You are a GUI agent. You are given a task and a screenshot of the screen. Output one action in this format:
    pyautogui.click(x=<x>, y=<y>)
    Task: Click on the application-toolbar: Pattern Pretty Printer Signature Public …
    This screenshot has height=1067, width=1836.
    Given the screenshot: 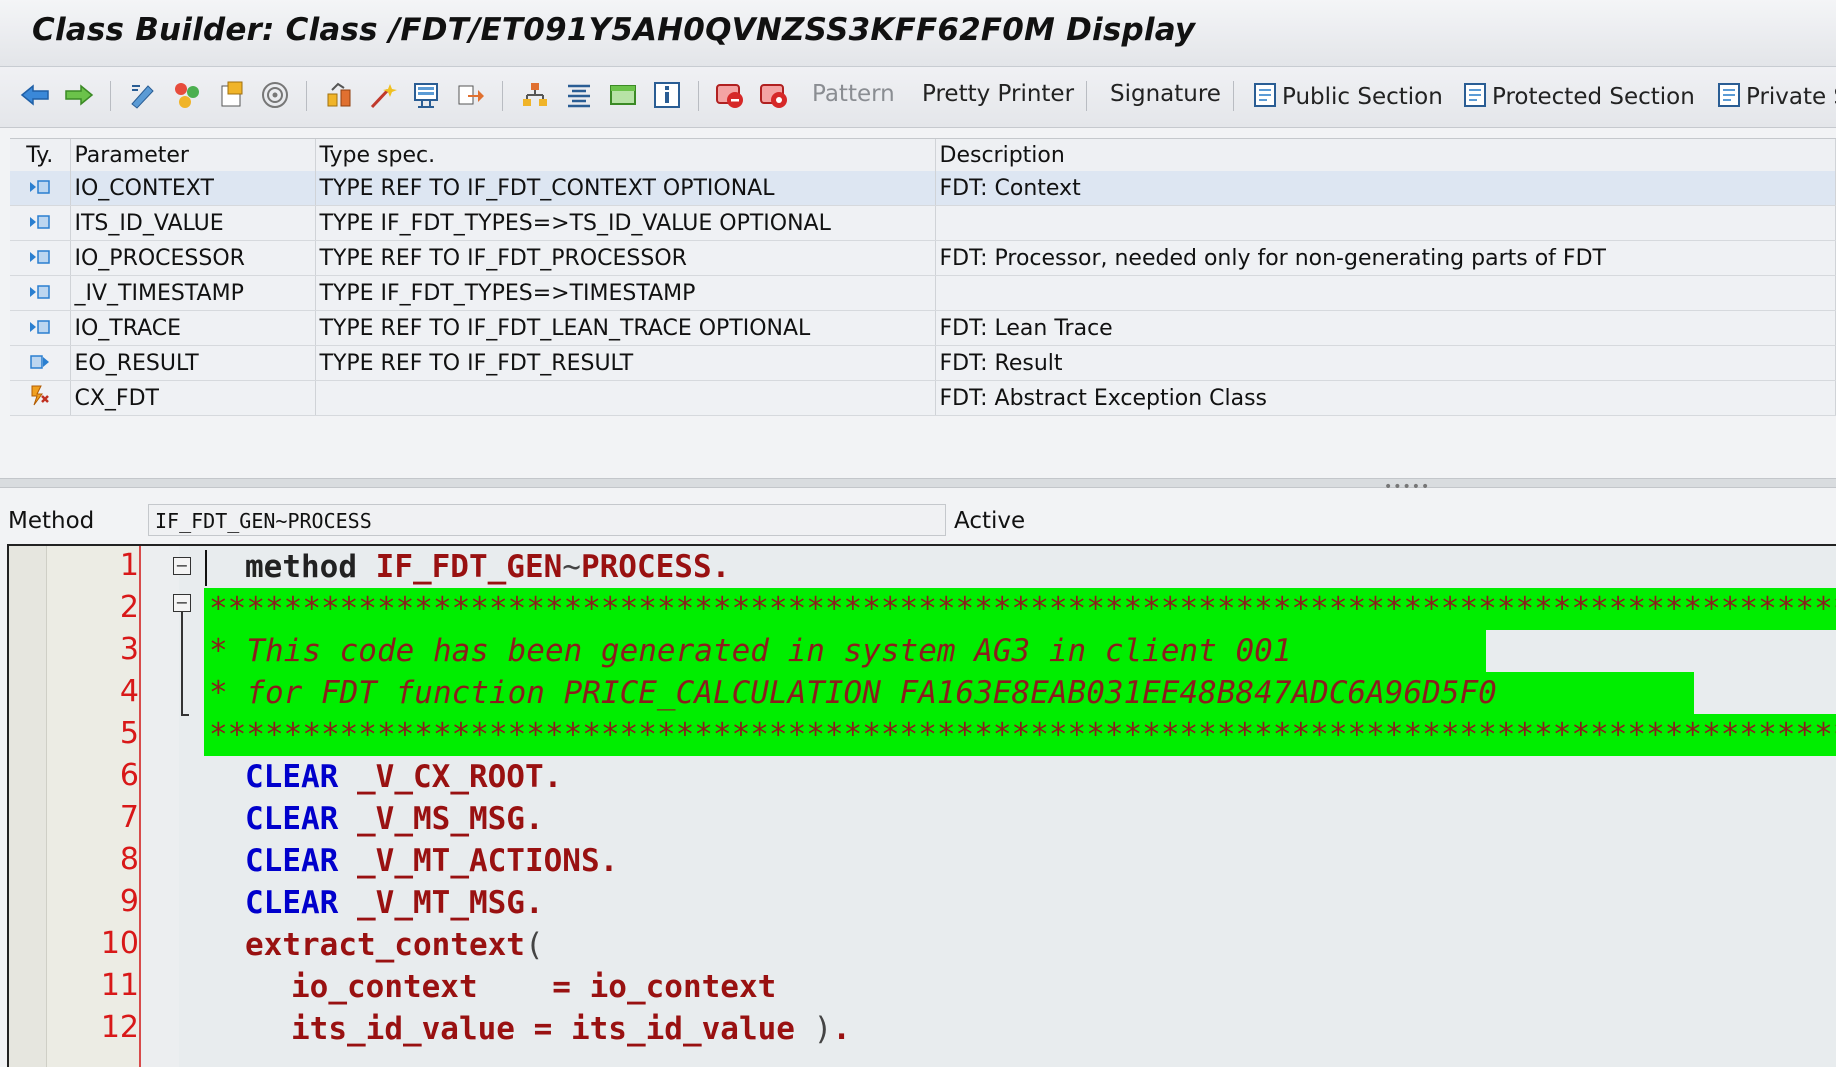 What is the action you would take?
    pyautogui.click(x=918, y=97)
    